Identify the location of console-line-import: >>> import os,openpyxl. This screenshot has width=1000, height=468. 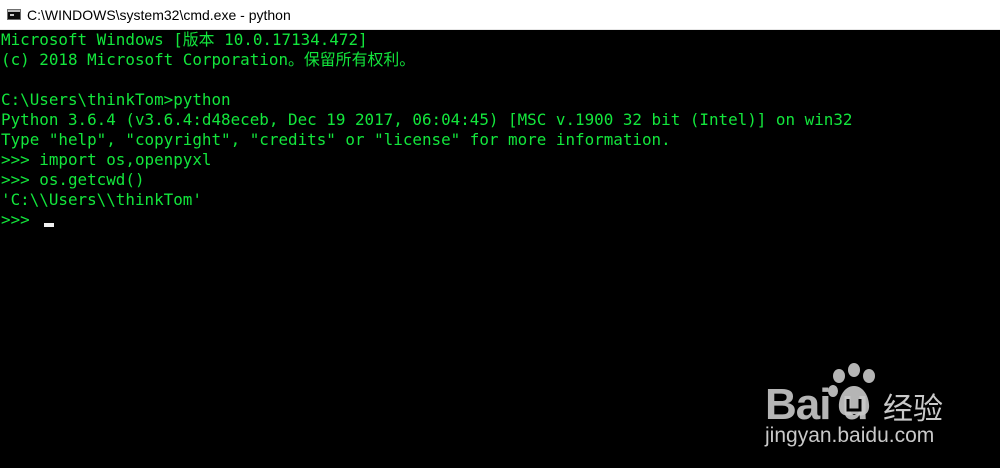
(106, 159).